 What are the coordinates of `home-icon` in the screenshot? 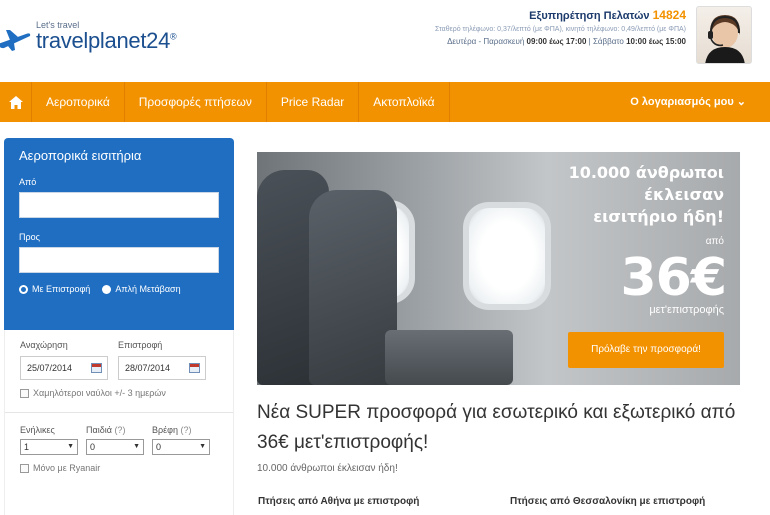 It's located at (15, 102).